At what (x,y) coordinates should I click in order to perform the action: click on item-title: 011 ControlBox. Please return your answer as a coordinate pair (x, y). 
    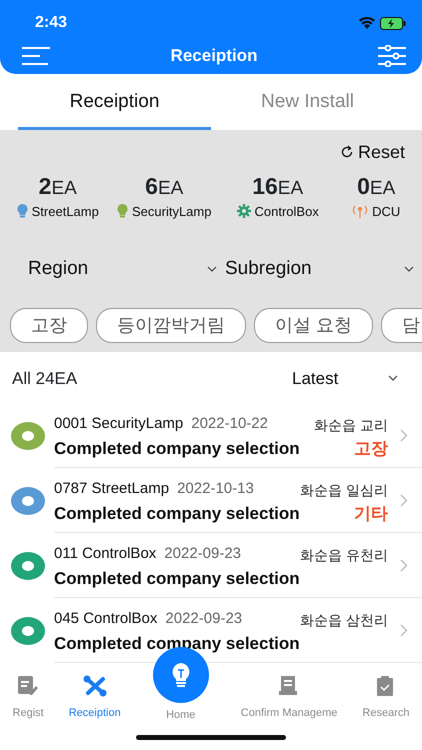
    Looking at the image, I should click on (105, 554).